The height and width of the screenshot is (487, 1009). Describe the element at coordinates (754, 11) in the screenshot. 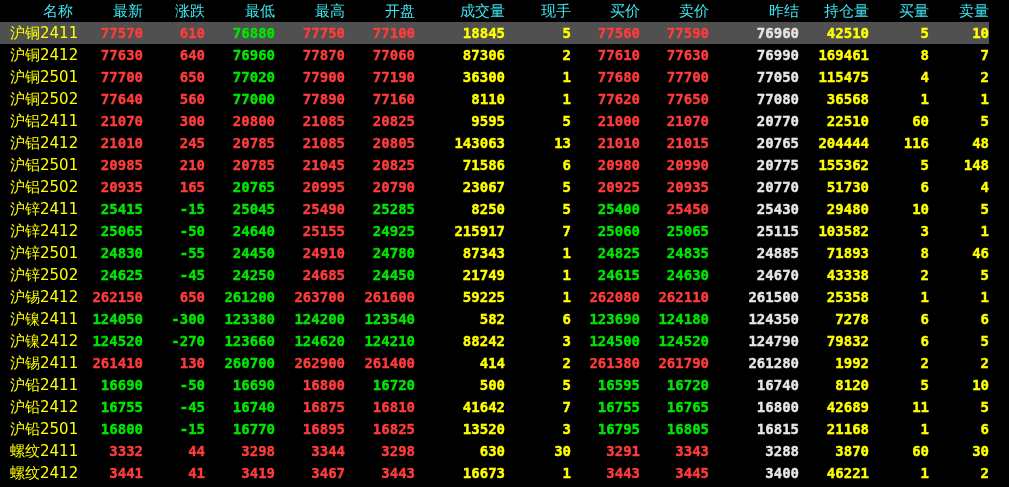

I see `column-header: 昨结` at that location.